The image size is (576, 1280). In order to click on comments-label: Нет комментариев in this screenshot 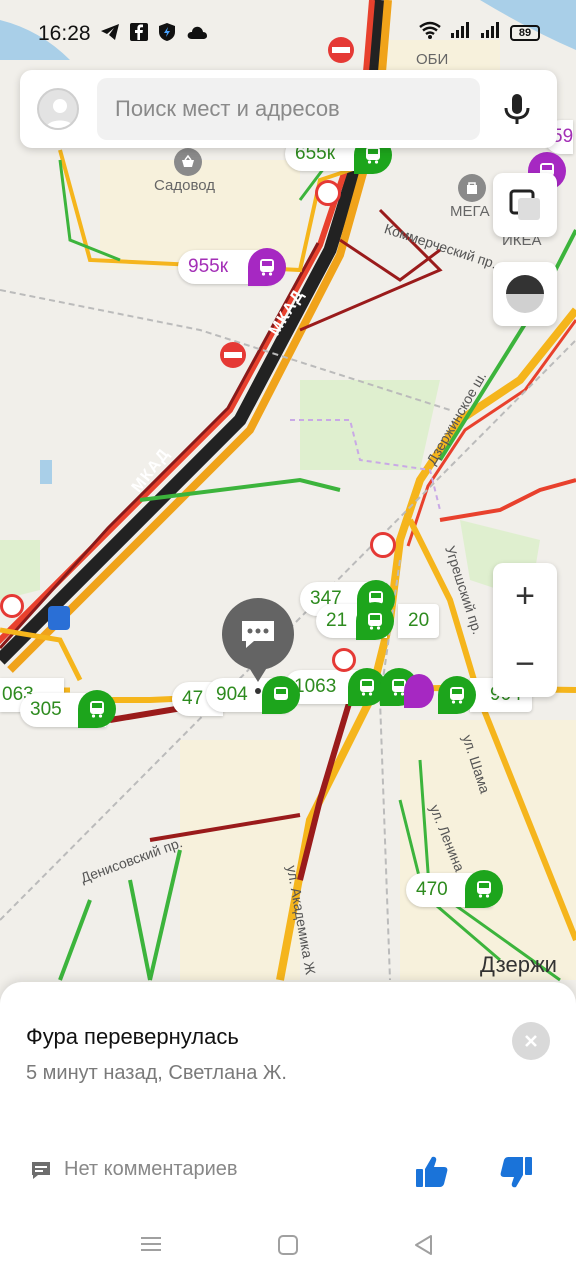, I will do `click(151, 1169)`.